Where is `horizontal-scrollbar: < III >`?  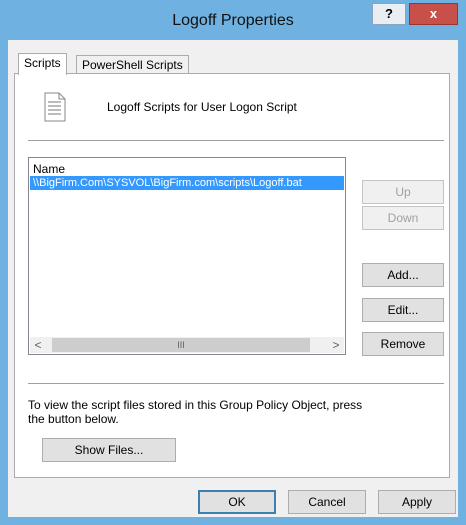 horizontal-scrollbar: < III > is located at coordinates (187, 345).